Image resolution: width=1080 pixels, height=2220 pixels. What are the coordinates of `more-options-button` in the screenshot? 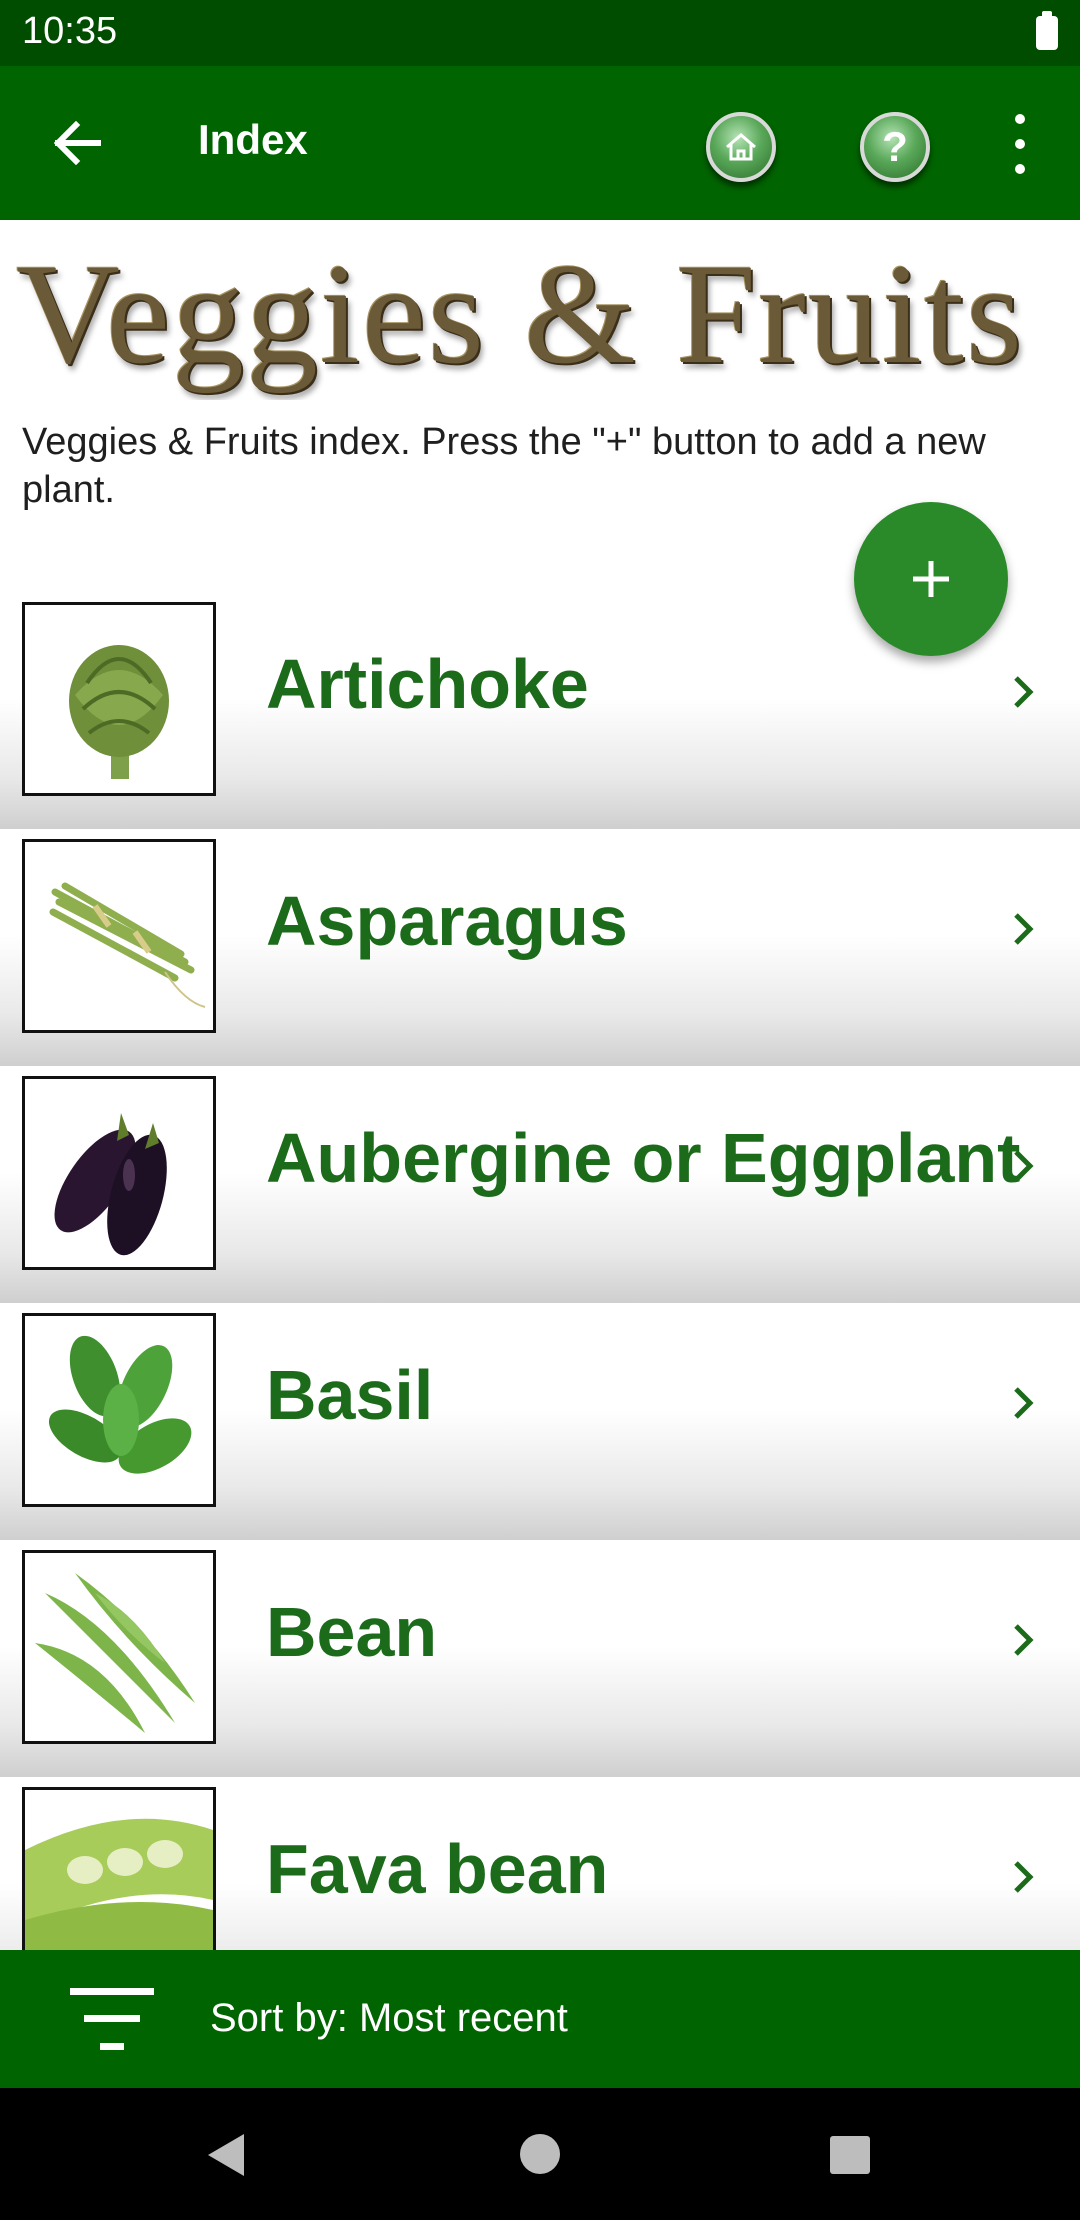 It's located at (1020, 144).